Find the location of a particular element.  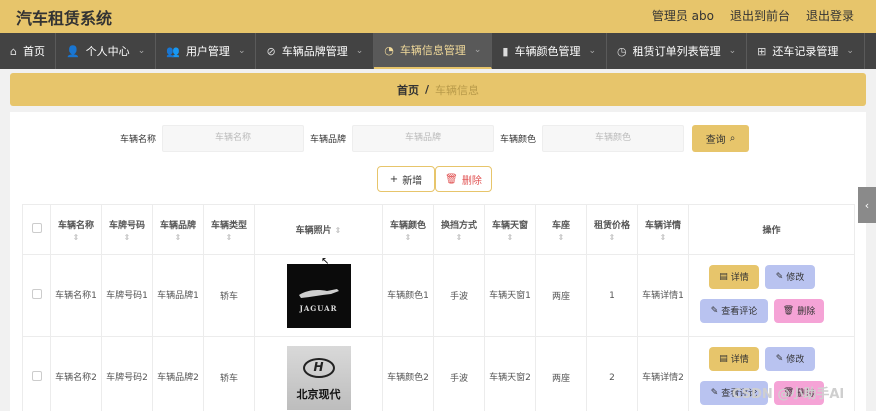

photo-caption: 北京现代 is located at coordinates (318, 394).